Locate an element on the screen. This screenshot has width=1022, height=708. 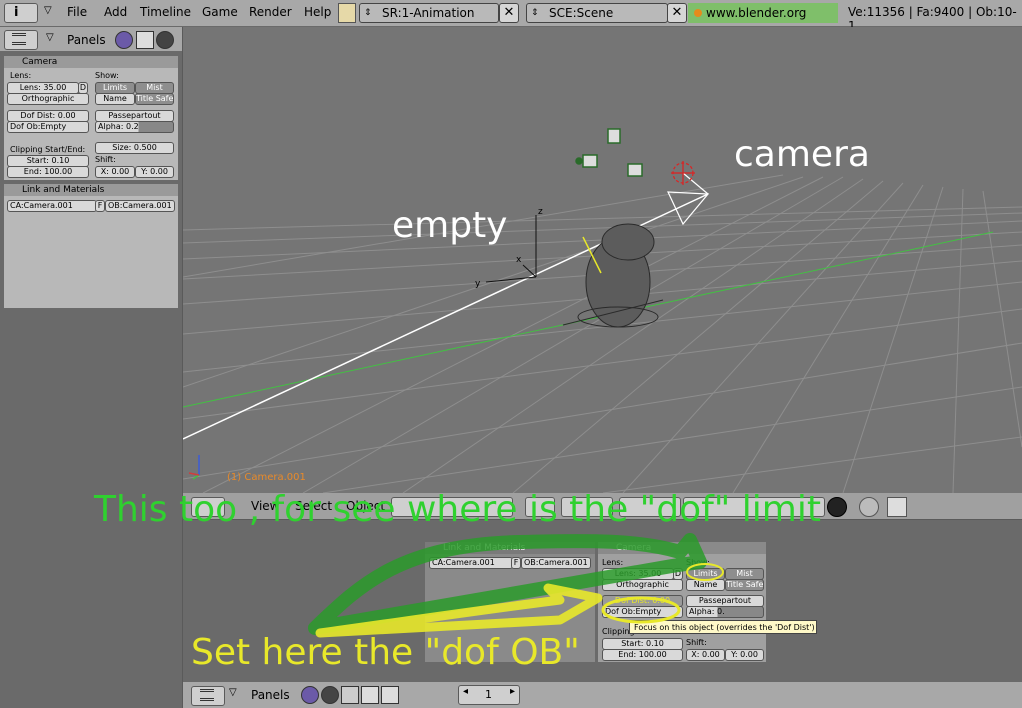
empty-z-axis-label: z is located at coordinates (540, 212).